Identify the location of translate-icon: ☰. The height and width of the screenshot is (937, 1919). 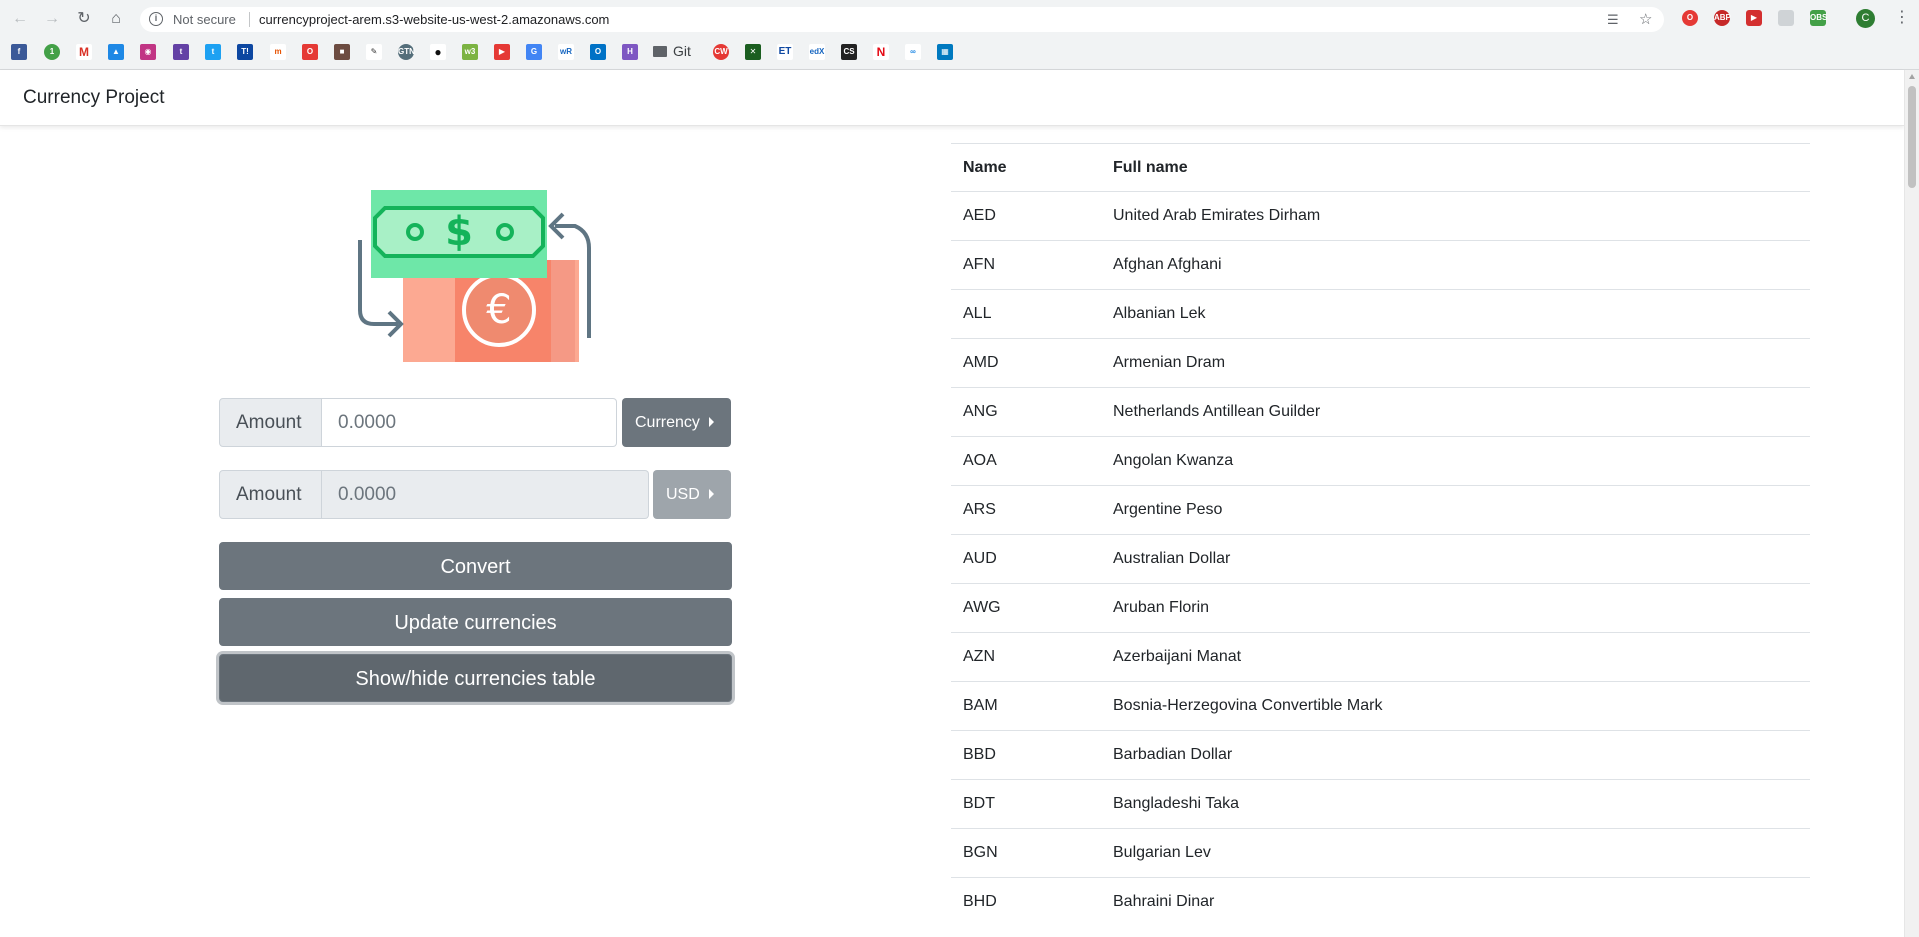
(1613, 20).